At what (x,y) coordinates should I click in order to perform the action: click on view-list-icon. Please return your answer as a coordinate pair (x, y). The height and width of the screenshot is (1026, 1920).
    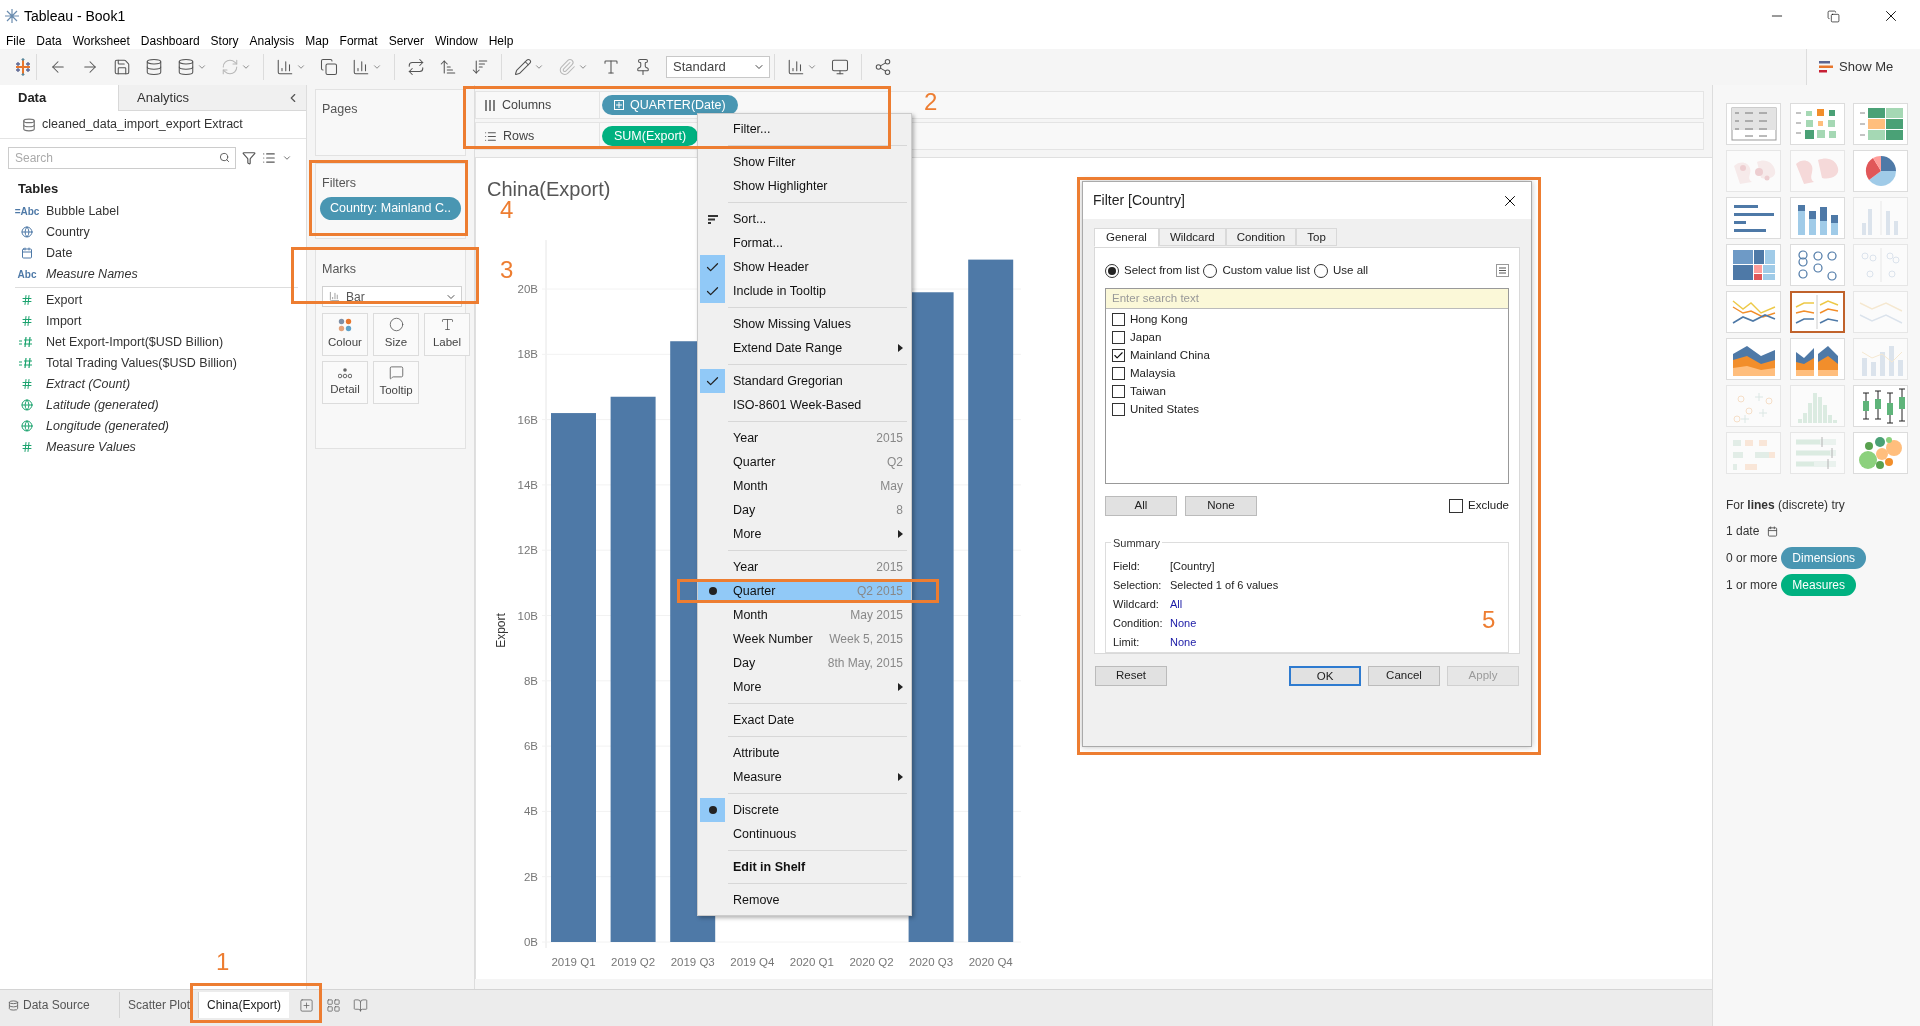
    Looking at the image, I should click on (269, 158).